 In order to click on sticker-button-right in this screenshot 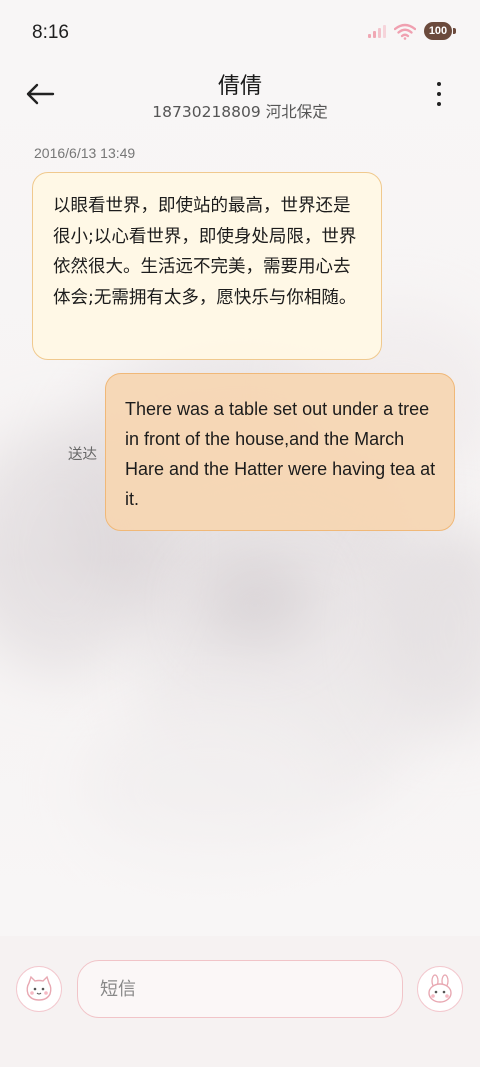, I will do `click(440, 989)`.